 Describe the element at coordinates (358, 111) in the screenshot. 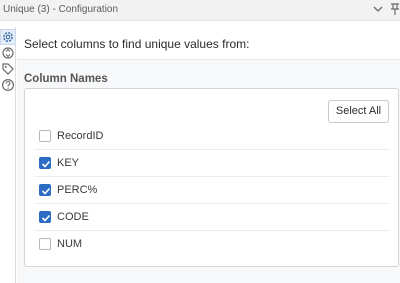

I see `select-all-button: Select All` at that location.